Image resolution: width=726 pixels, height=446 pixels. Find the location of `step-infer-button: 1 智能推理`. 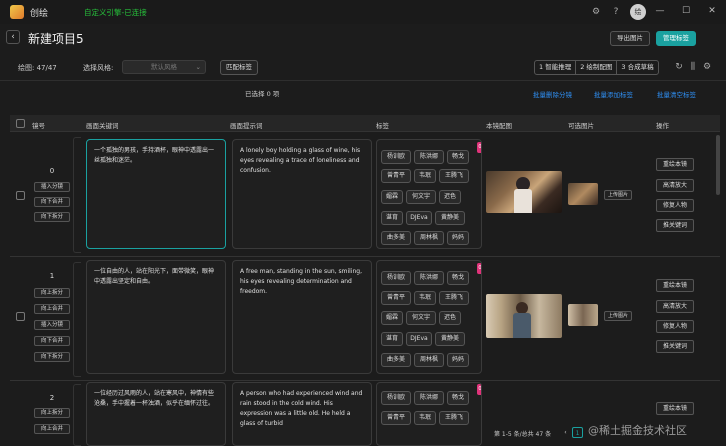

step-infer-button: 1 智能推理 is located at coordinates (556, 67).